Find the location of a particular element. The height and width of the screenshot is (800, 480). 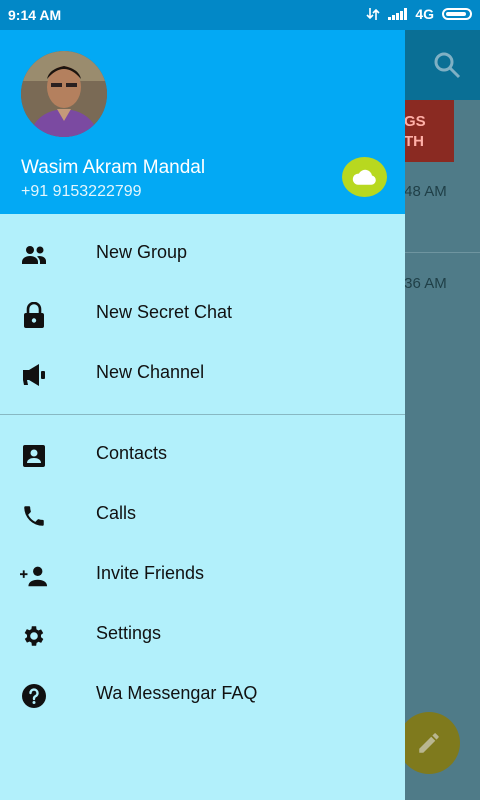

user-phone: +91 9153222799 is located at coordinates (81, 191).